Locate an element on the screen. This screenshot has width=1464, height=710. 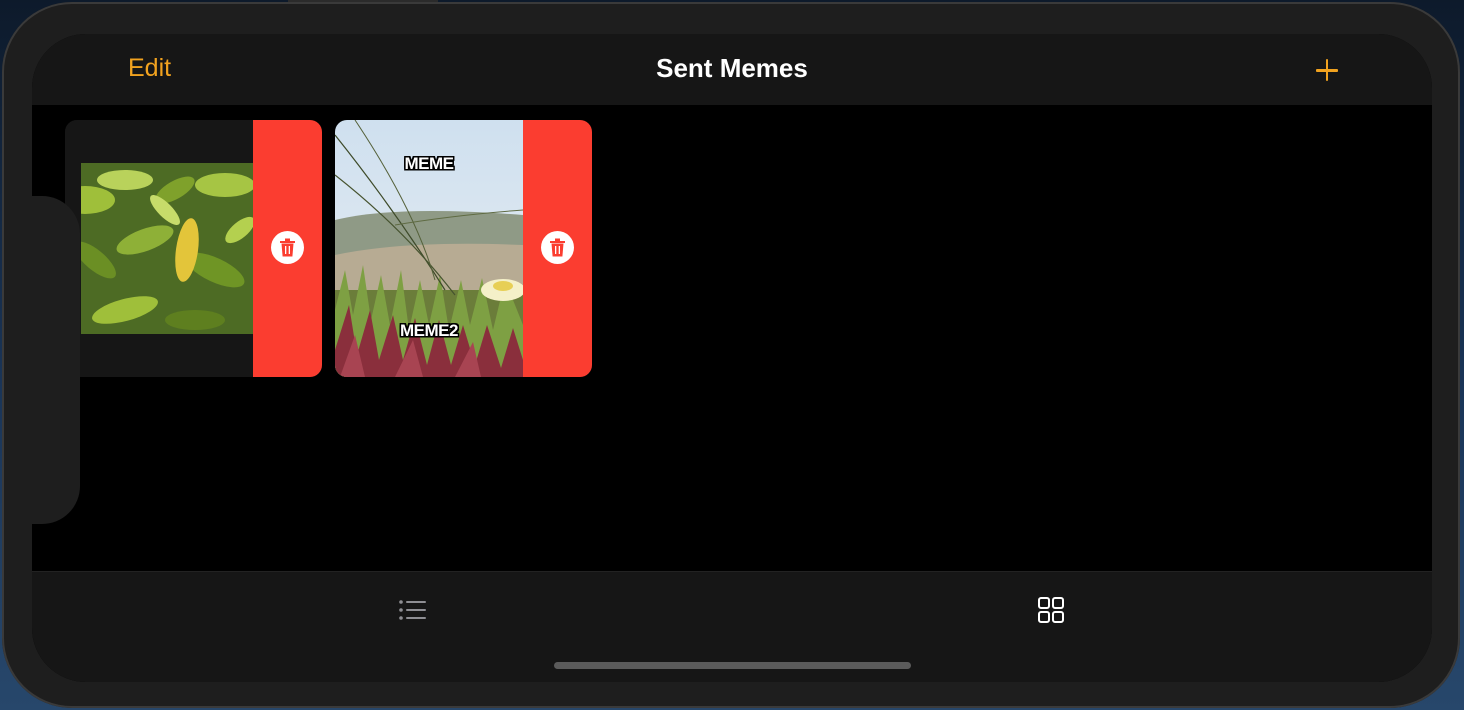
meme-cell is located at coordinates (193, 248).